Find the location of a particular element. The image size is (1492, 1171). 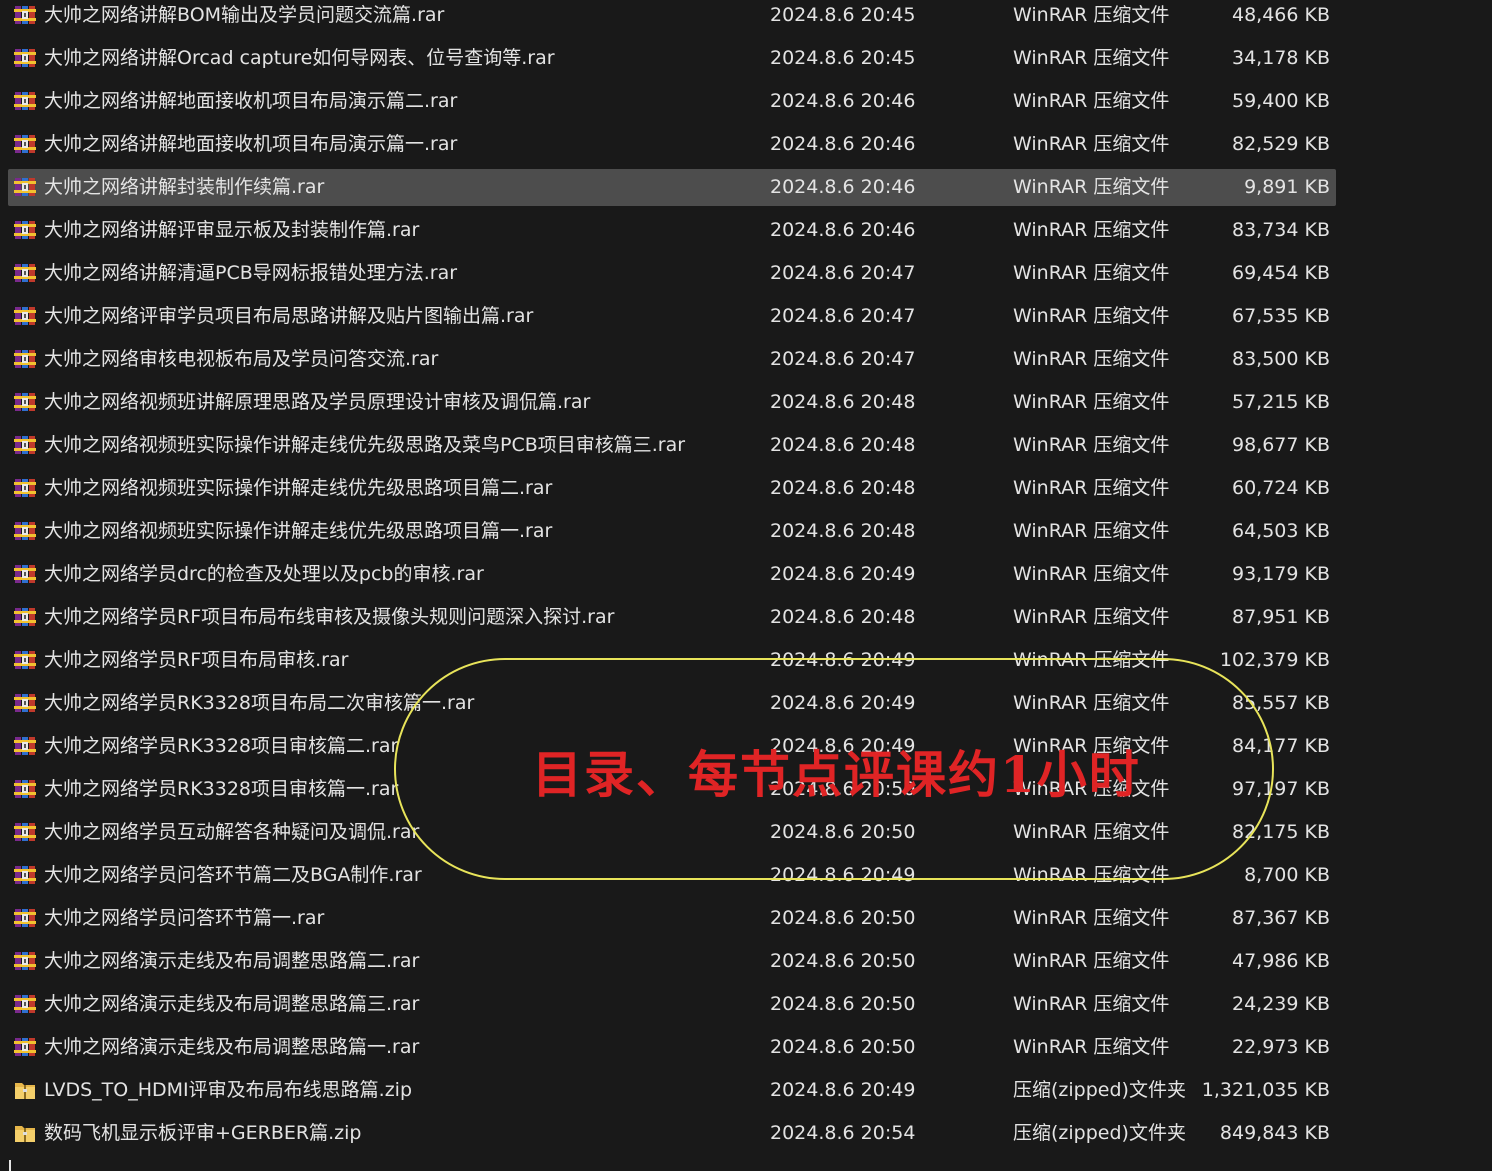

file-size: 102,379 KB is located at coordinates (1274, 660).